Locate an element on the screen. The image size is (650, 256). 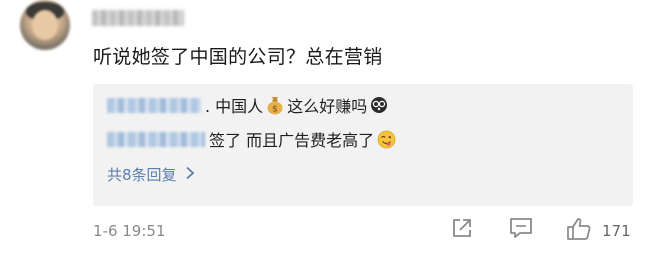
chevron-right-icon is located at coordinates (190, 175).